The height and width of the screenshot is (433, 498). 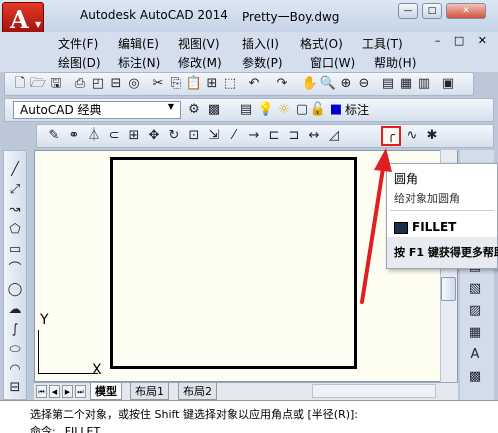 I want to click on workspace-select: AutoCAD 经典, so click(x=97, y=110).